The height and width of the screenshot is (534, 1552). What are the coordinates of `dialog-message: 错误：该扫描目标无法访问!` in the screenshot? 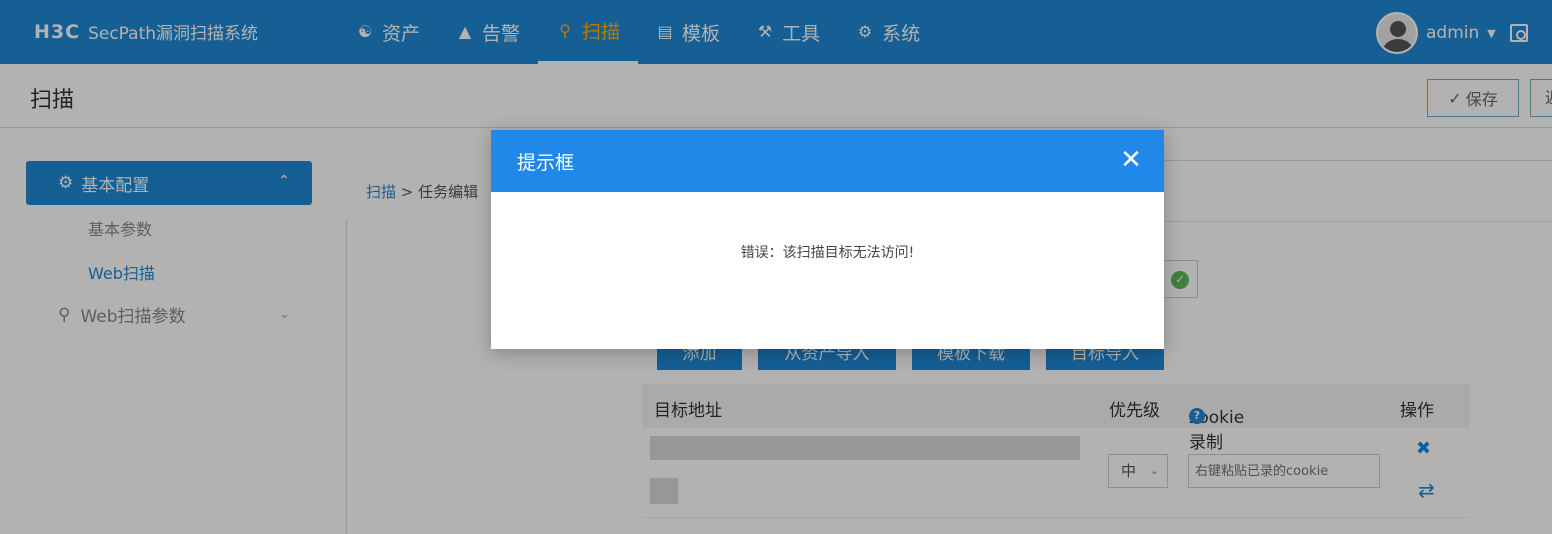 It's located at (827, 253).